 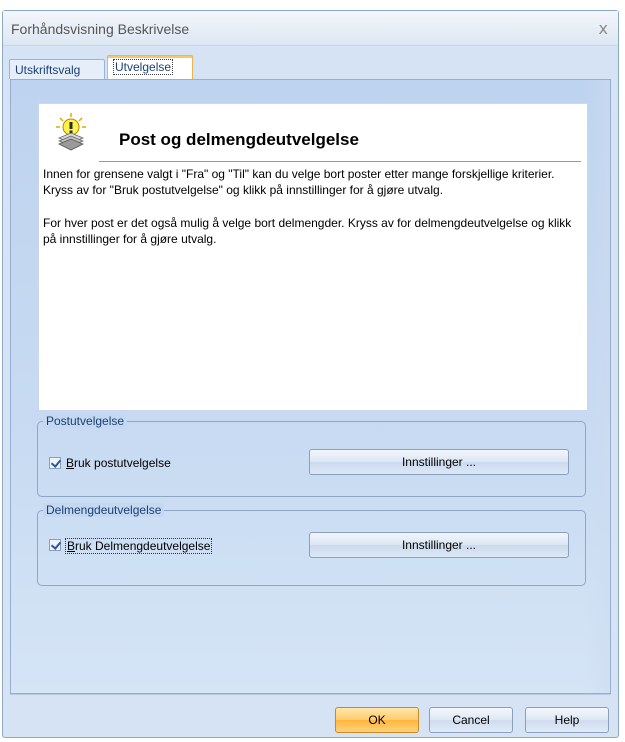 I want to click on bruk-postutvelgelse-checkbox, so click(x=55, y=463).